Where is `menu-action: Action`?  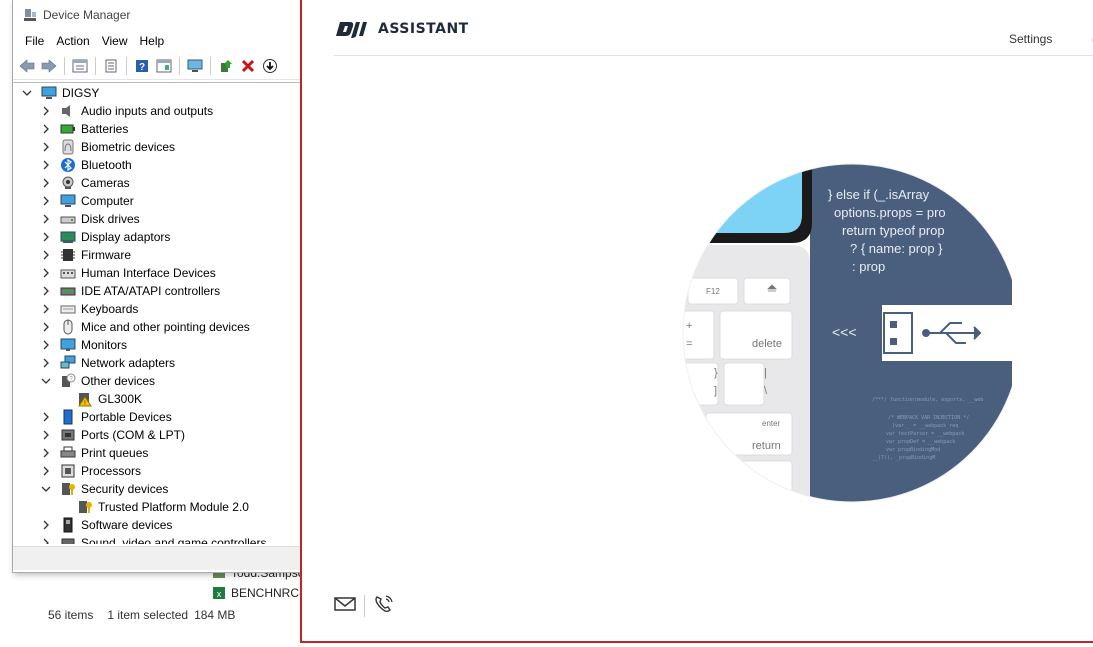
menu-action: Action is located at coordinates (72, 41).